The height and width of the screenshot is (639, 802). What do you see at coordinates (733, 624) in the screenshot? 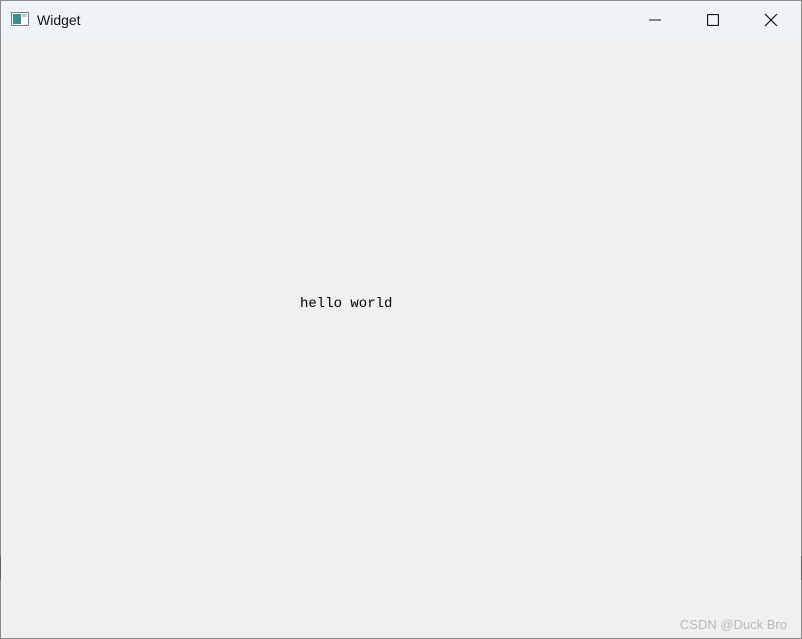
I see `watermark-text: CSDN @Duck Bro` at bounding box center [733, 624].